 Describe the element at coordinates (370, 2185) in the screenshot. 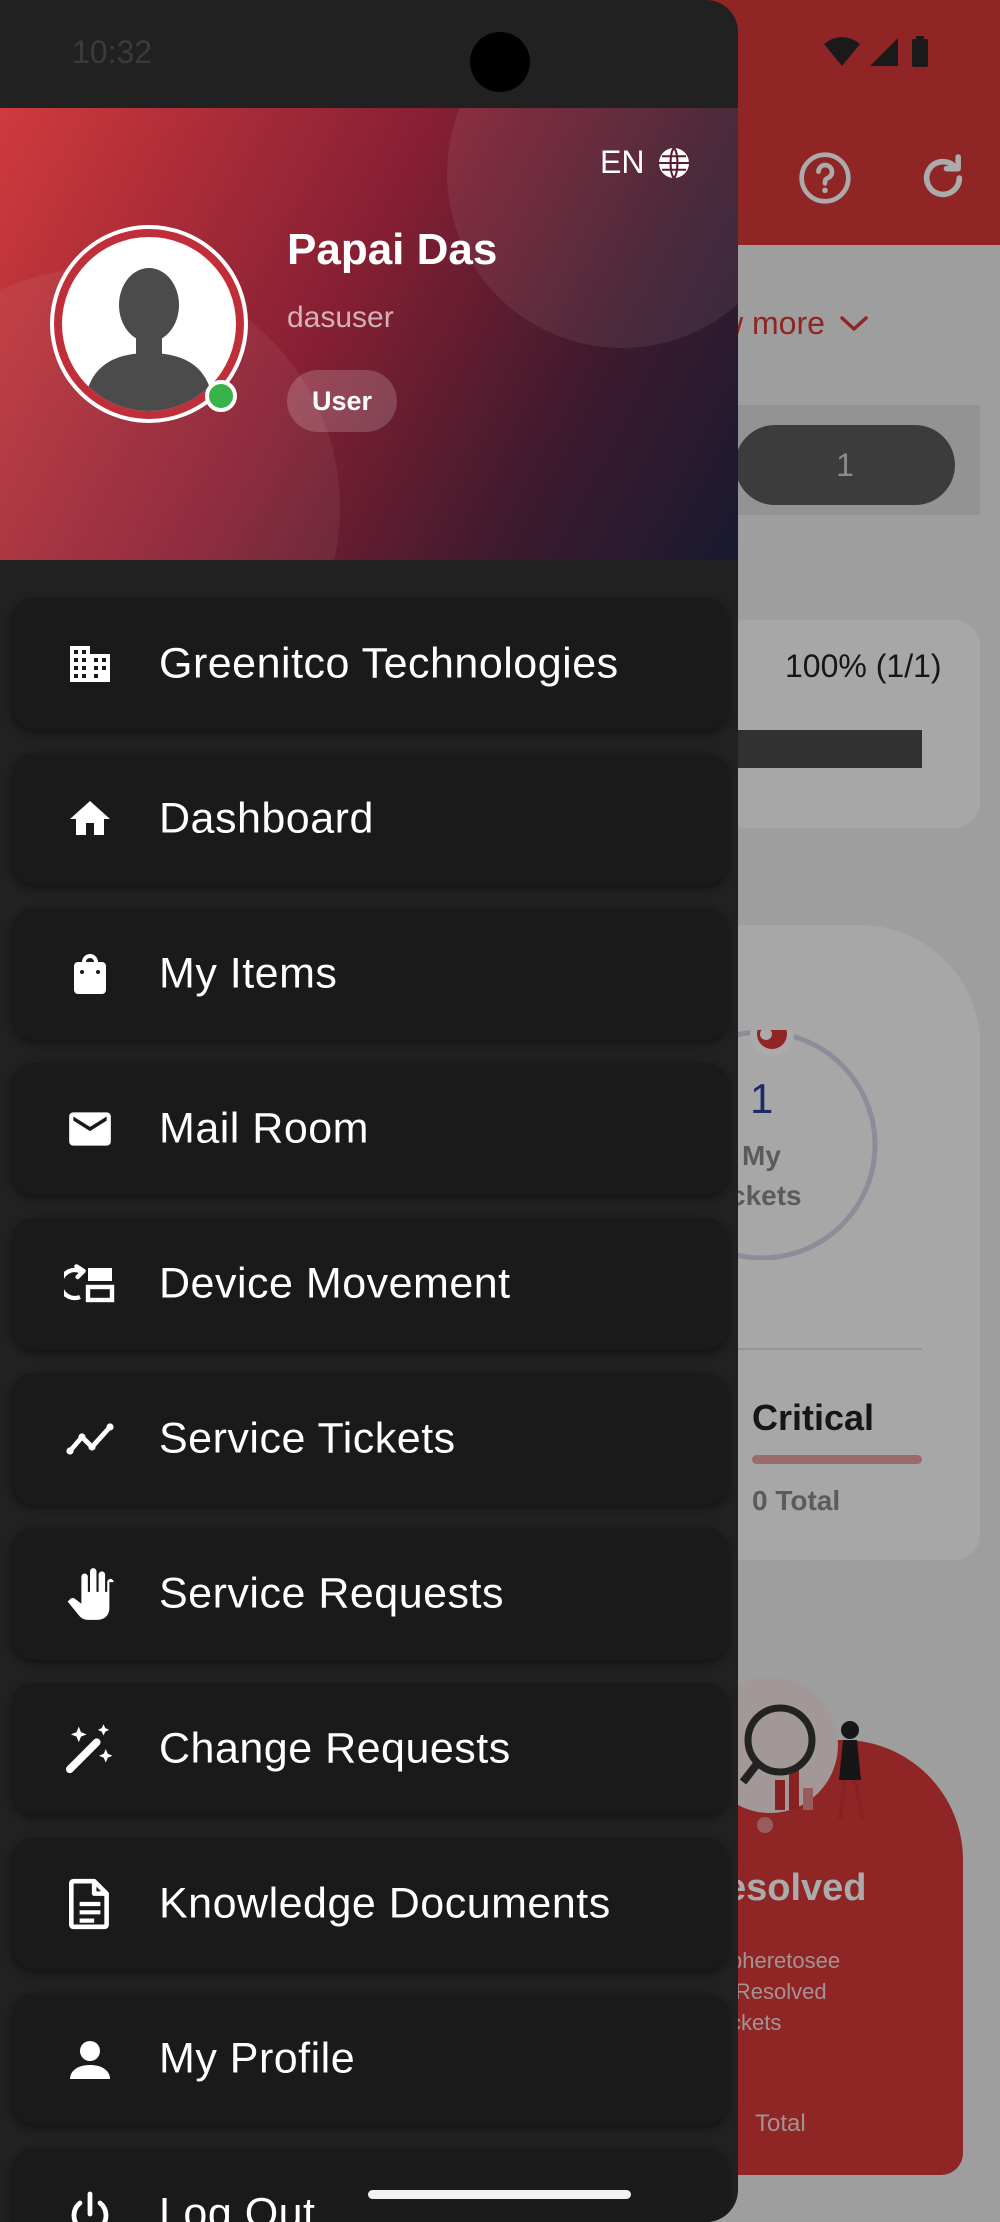

I see `menu-item-log-out: Log Out` at that location.